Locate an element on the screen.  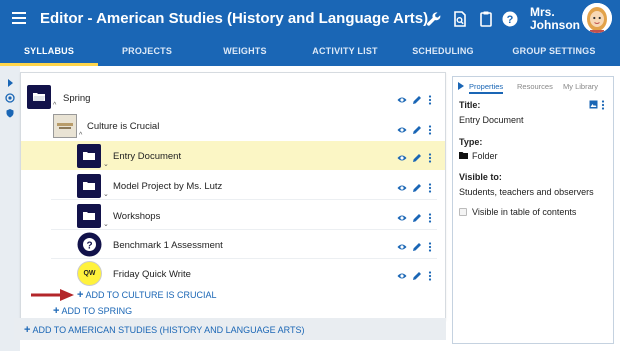
tree-item-label: Entry Document is located at coordinates (147, 156).